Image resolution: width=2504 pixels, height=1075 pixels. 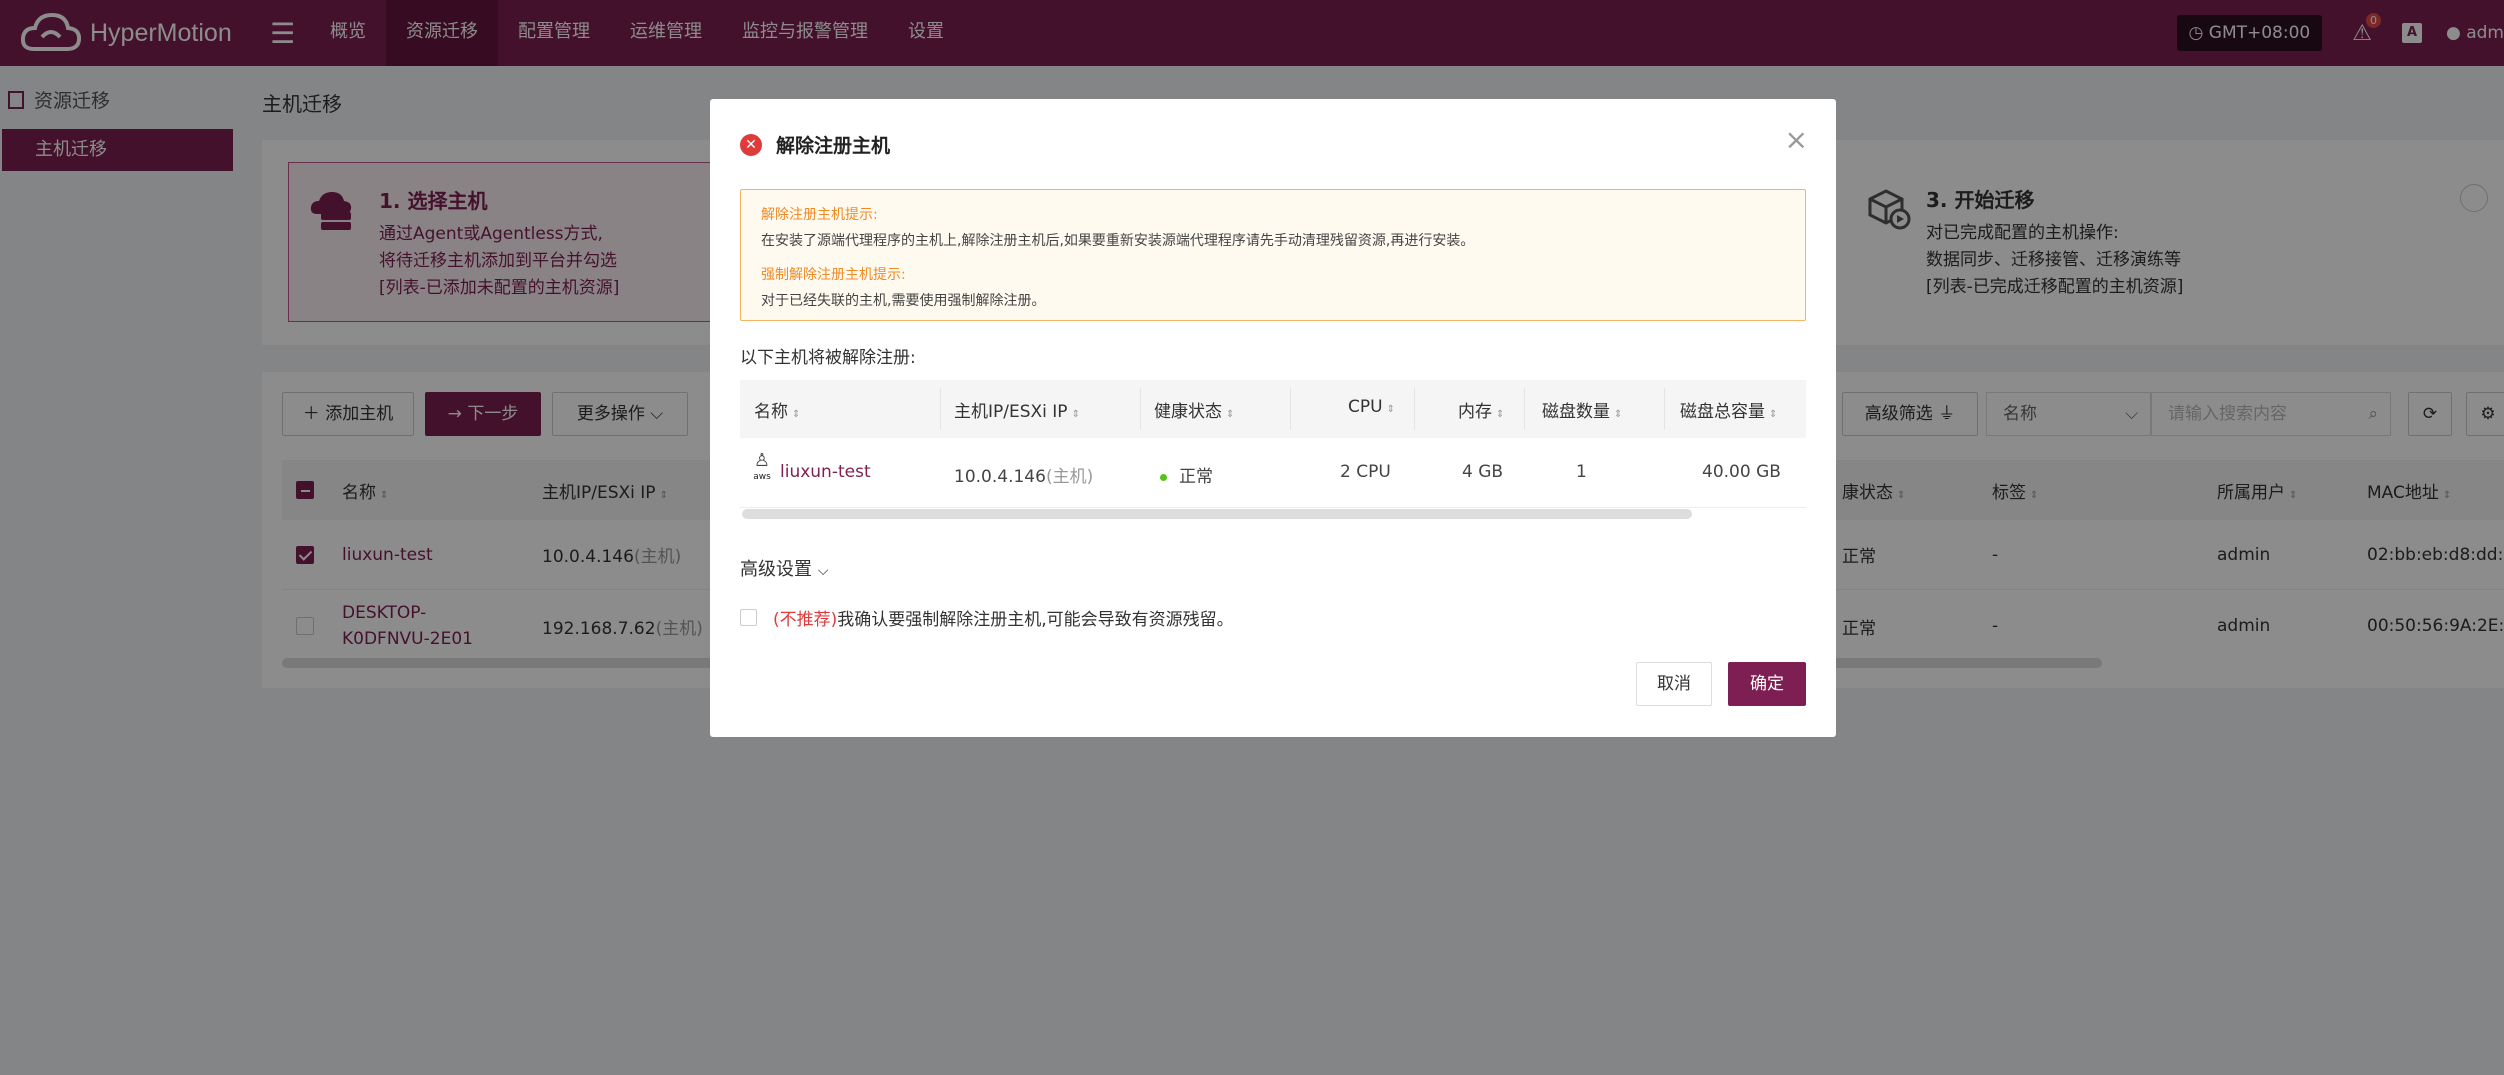 I want to click on host-ip-value: 10.0.4.146, so click(x=1000, y=477).